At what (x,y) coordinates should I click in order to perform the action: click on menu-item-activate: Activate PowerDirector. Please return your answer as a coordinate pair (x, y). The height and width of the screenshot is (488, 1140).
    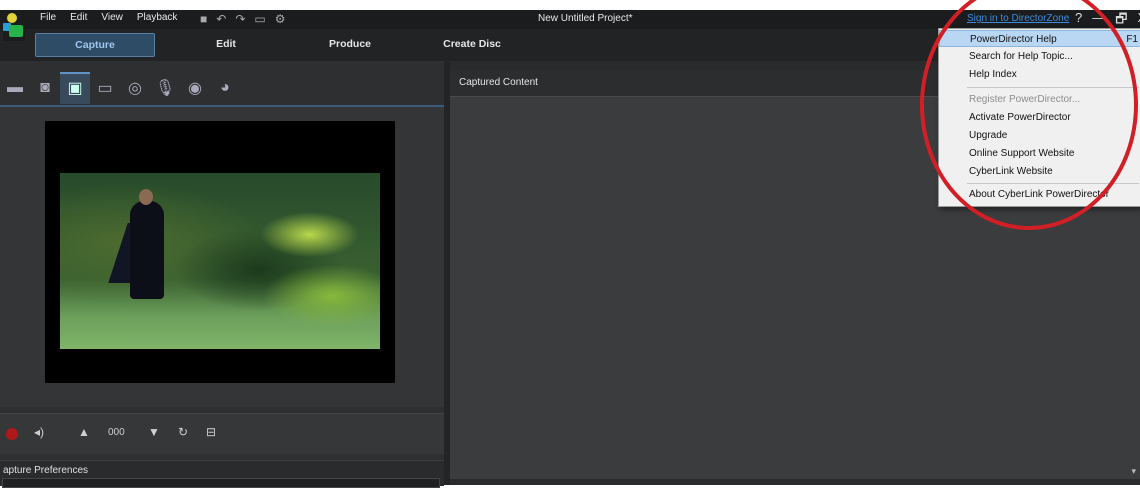
    Looking at the image, I should click on (1039, 117).